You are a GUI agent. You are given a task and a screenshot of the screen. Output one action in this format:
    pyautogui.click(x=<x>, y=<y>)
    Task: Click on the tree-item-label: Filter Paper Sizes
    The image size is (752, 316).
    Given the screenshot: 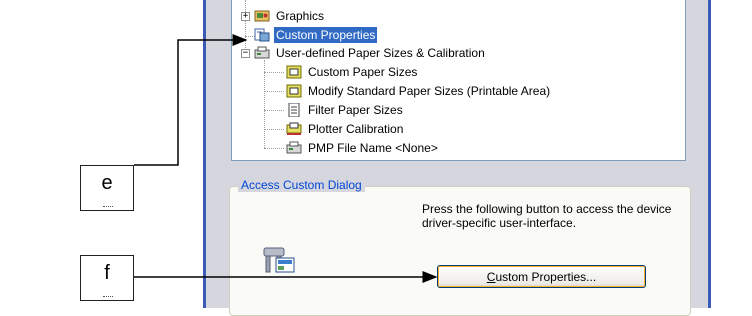 What is the action you would take?
    pyautogui.click(x=355, y=110)
    